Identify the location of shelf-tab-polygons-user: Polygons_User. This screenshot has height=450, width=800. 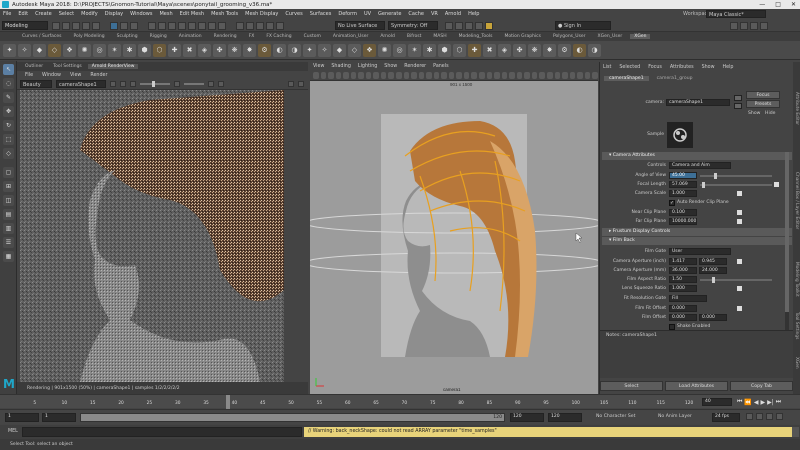
(569, 36).